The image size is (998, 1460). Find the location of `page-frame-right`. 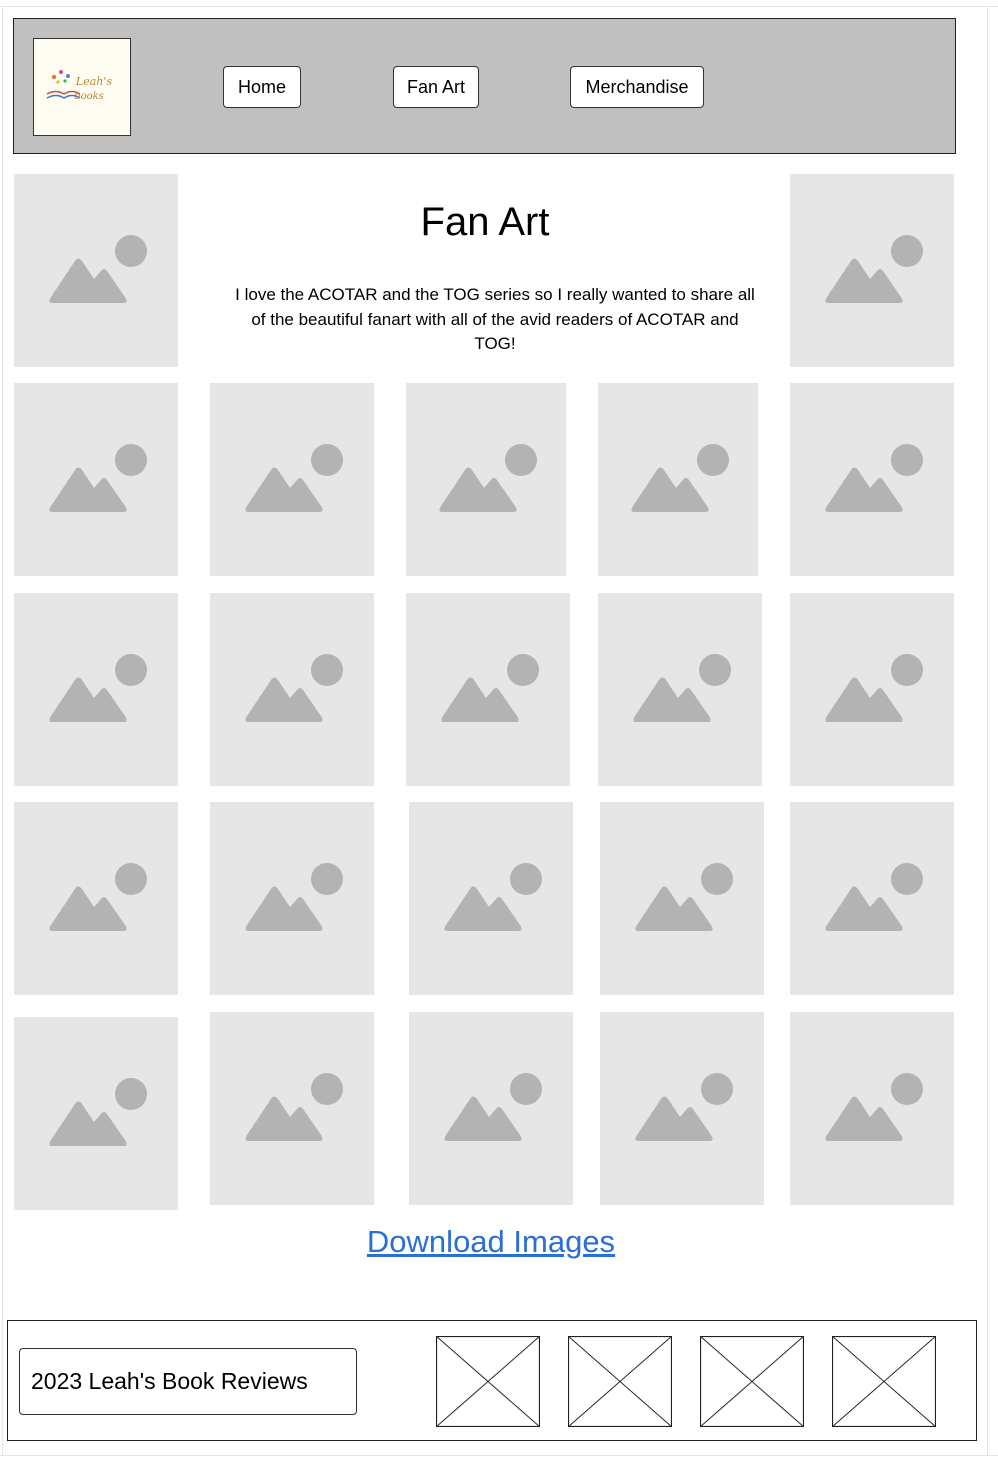

page-frame-right is located at coordinates (987, 731).